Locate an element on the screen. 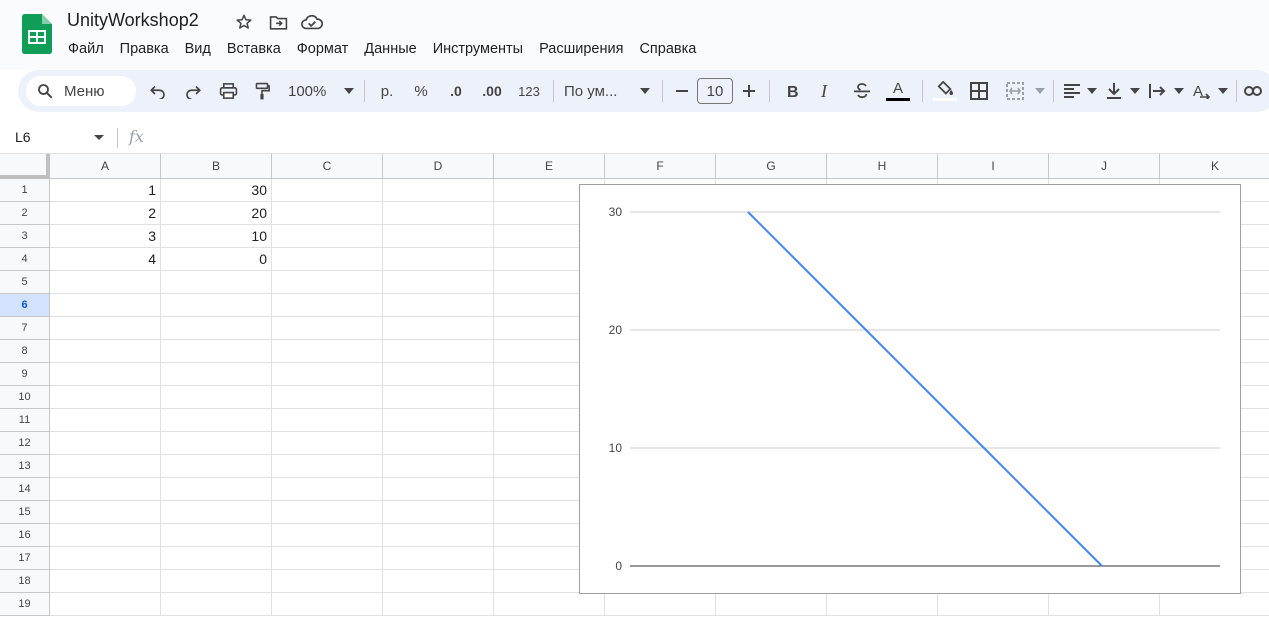 This screenshot has width=1269, height=620. text-color-swatch is located at coordinates (898, 99).